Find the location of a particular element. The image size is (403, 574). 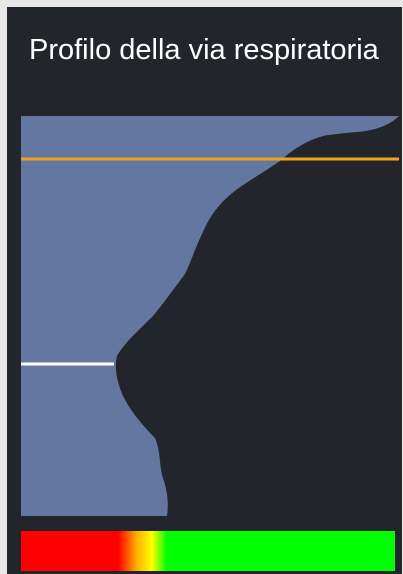

color-scale-gradient is located at coordinates (208, 551).